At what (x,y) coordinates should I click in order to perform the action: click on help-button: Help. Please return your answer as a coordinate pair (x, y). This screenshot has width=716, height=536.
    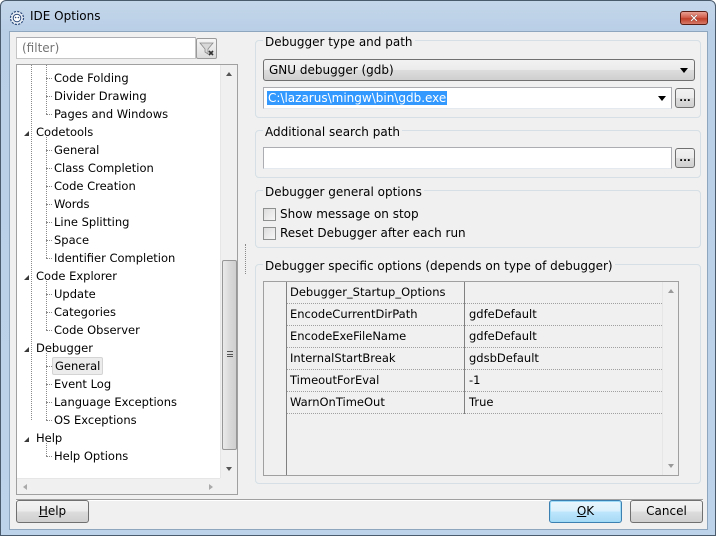
    Looking at the image, I should click on (52, 511).